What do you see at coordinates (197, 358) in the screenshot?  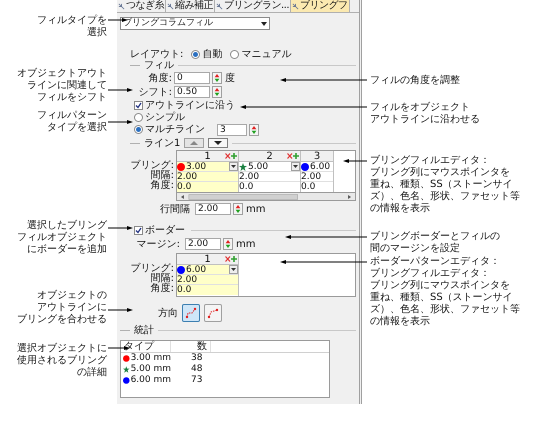 I see `table-cell-text: 38` at bounding box center [197, 358].